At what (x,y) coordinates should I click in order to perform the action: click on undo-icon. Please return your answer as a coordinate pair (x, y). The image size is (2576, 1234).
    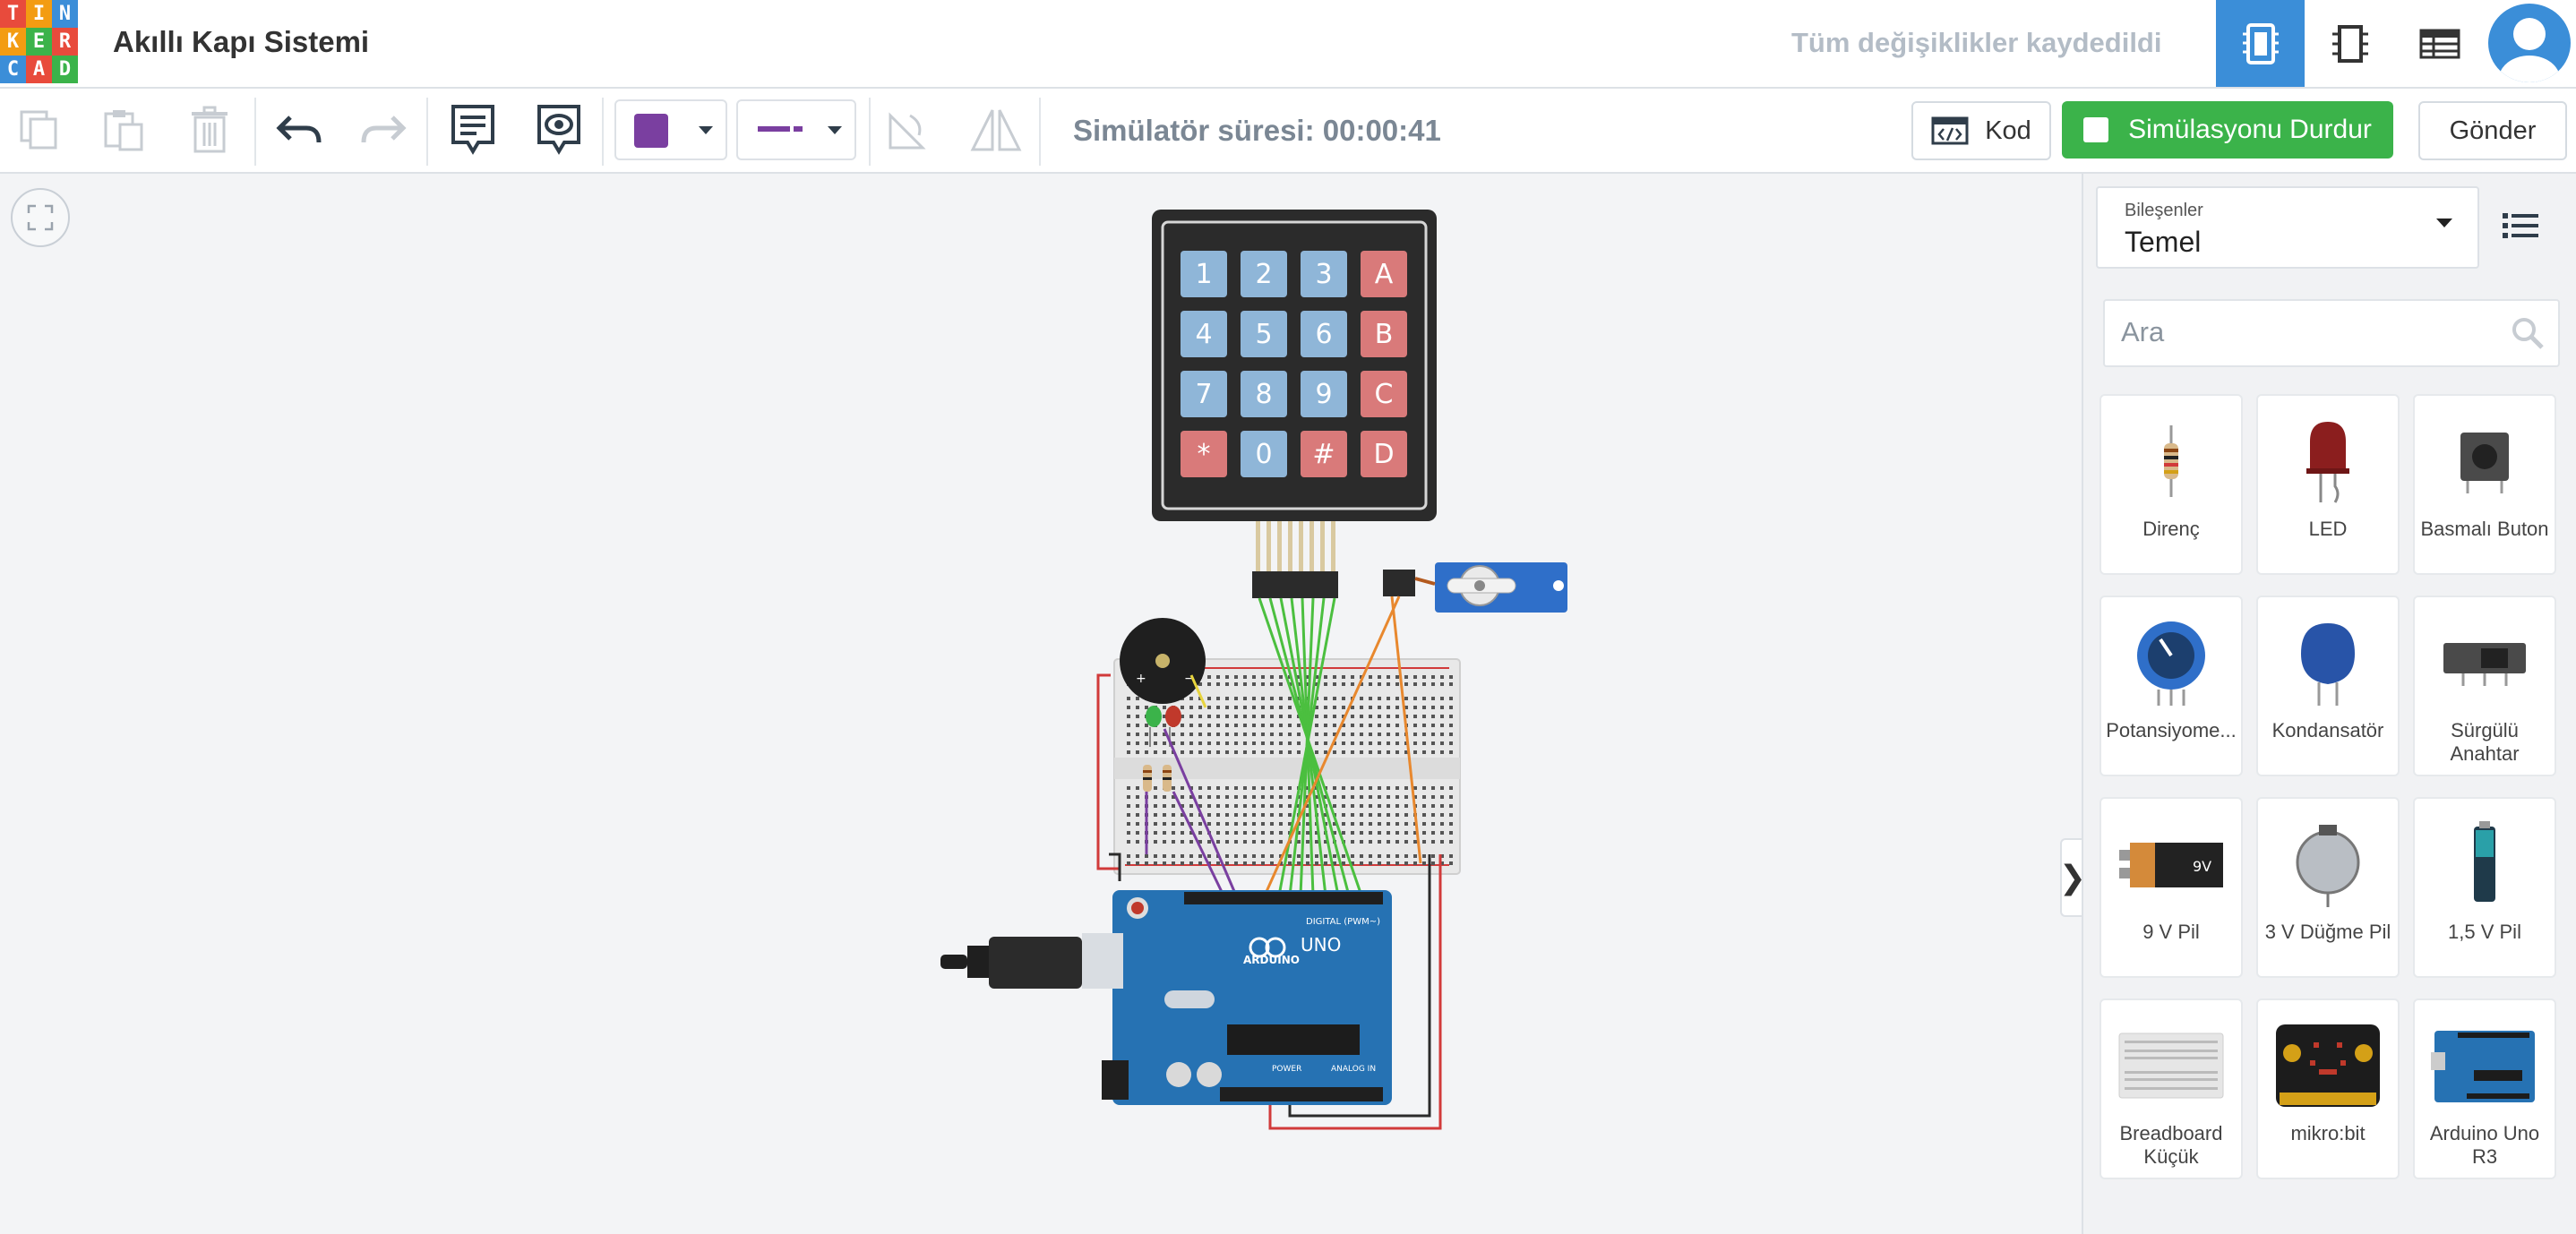
    Looking at the image, I should click on (299, 129).